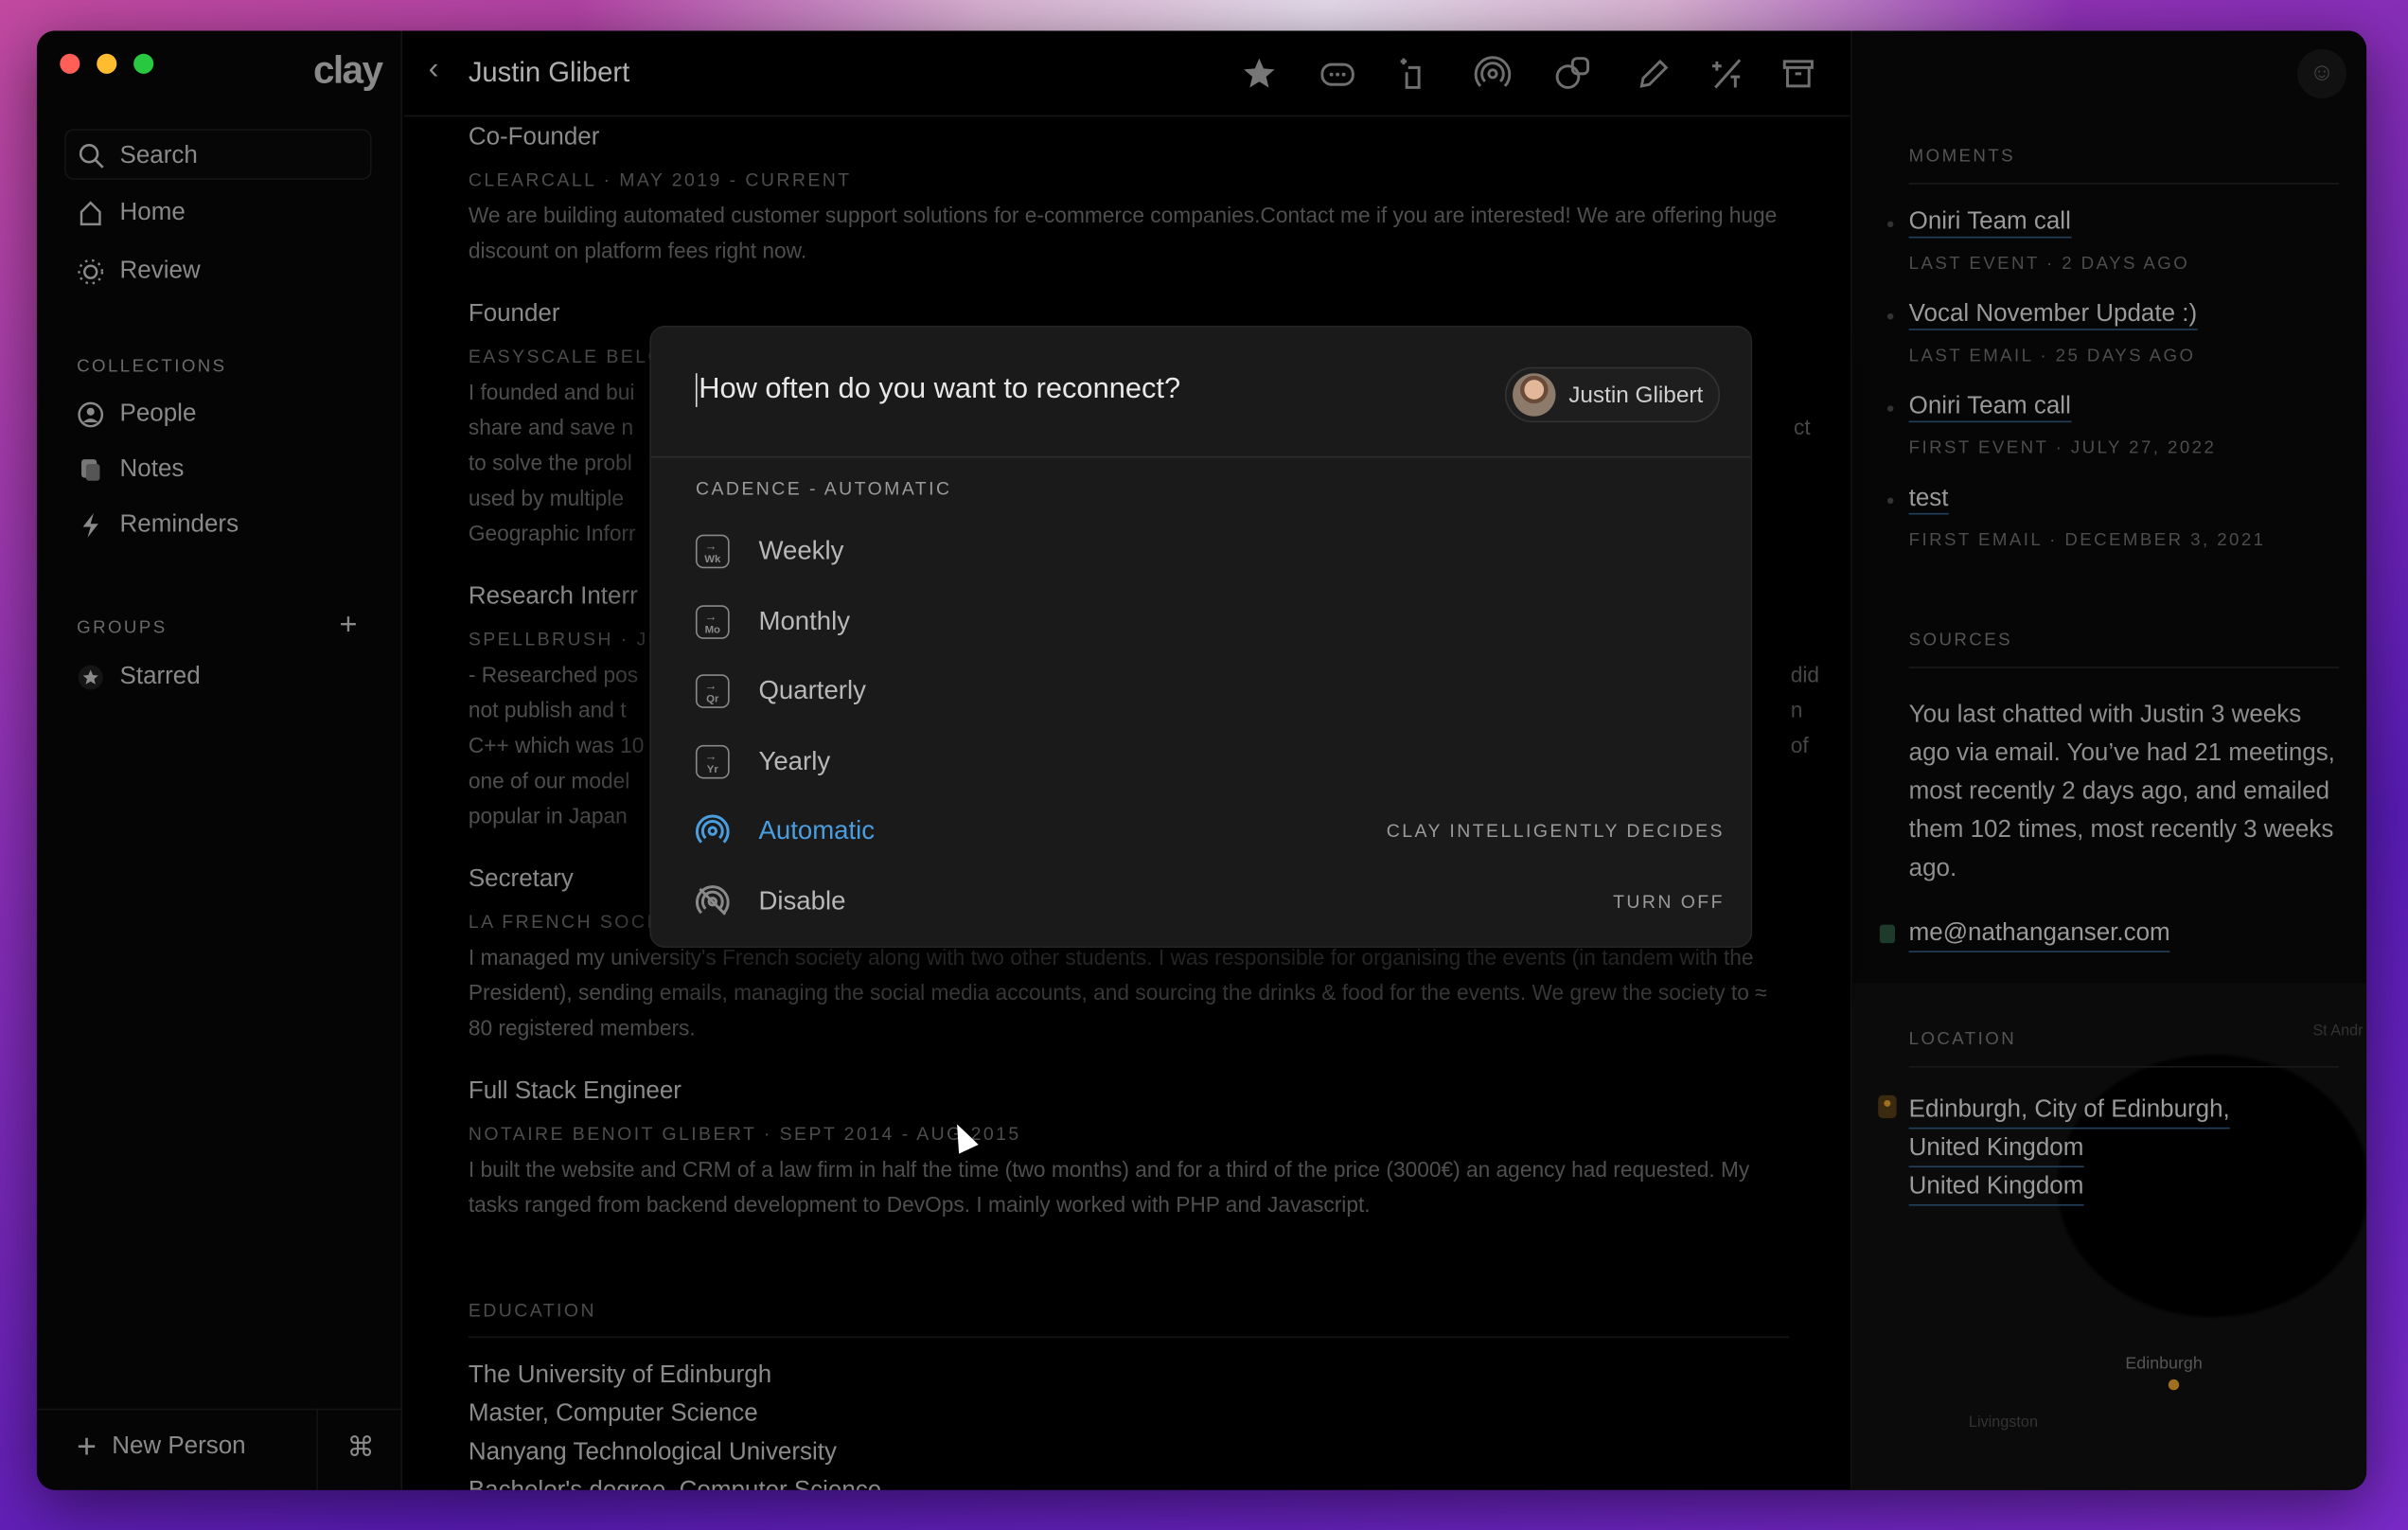 The width and height of the screenshot is (2408, 1530). Describe the element at coordinates (107, 63) in the screenshot. I see `minimize-window-button` at that location.